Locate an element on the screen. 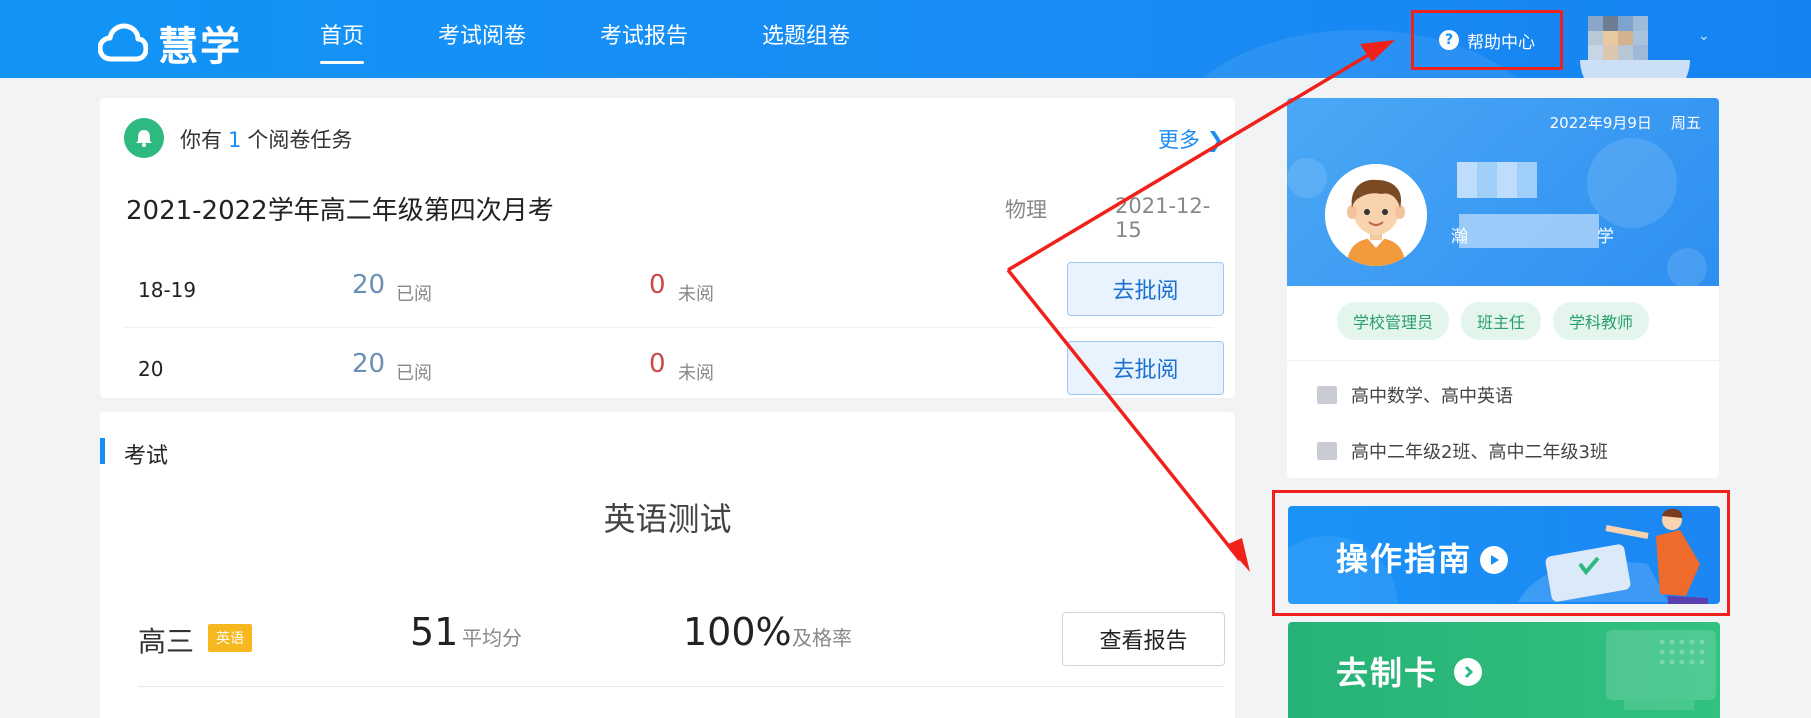  logo-text: 慧学 is located at coordinates (200, 47).